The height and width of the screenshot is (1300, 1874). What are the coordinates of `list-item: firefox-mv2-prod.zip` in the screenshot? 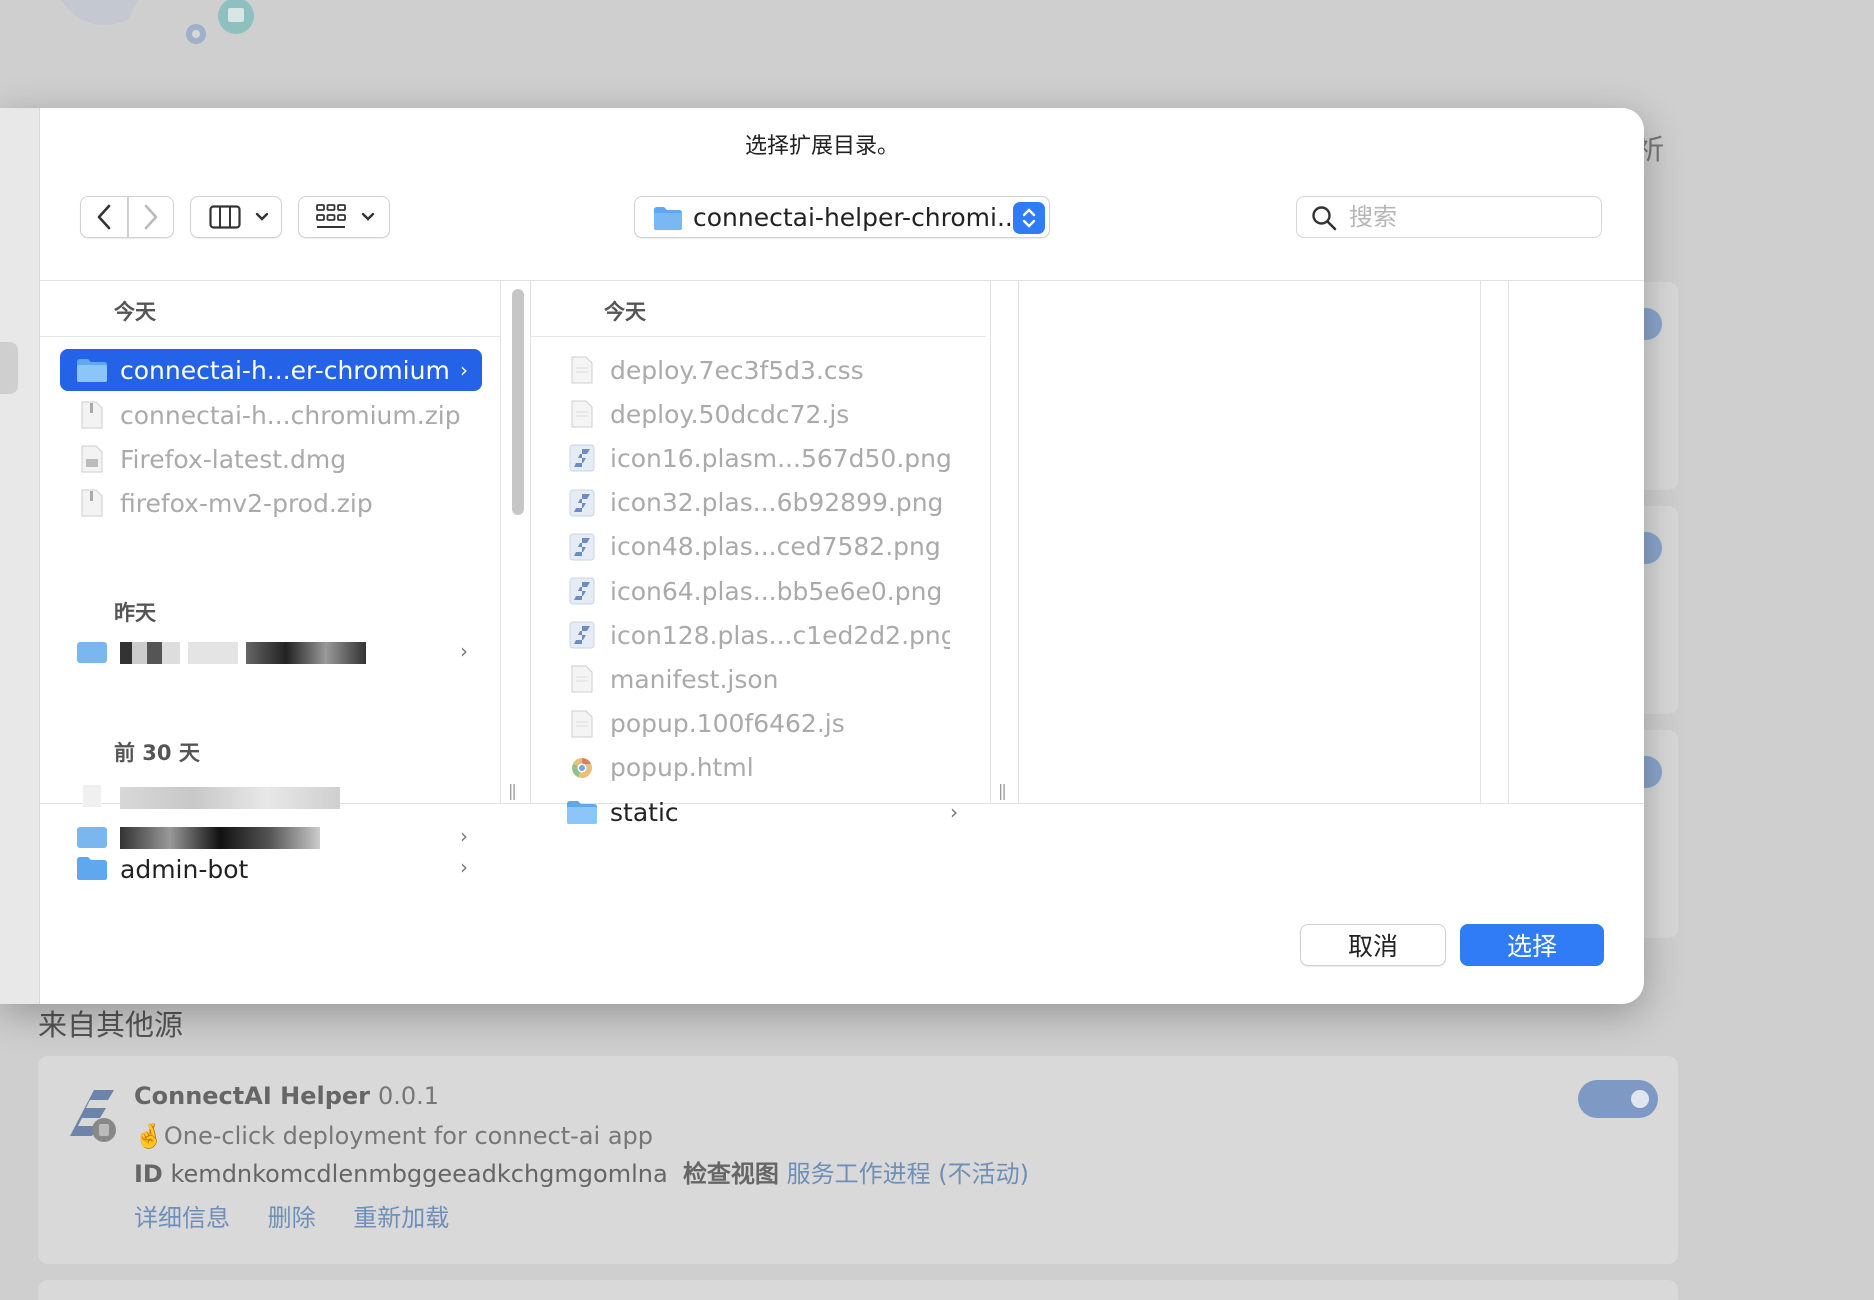 It's located at (271, 503).